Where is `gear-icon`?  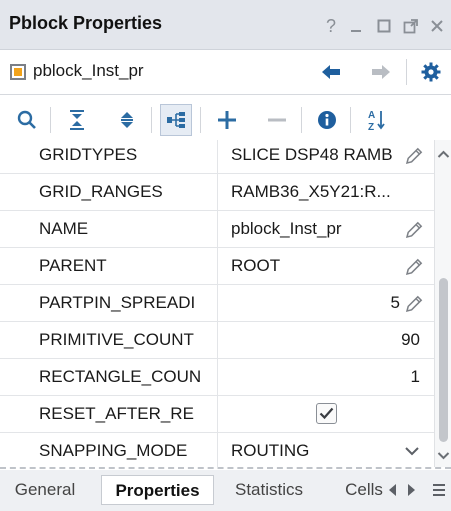
gear-icon is located at coordinates (431, 72).